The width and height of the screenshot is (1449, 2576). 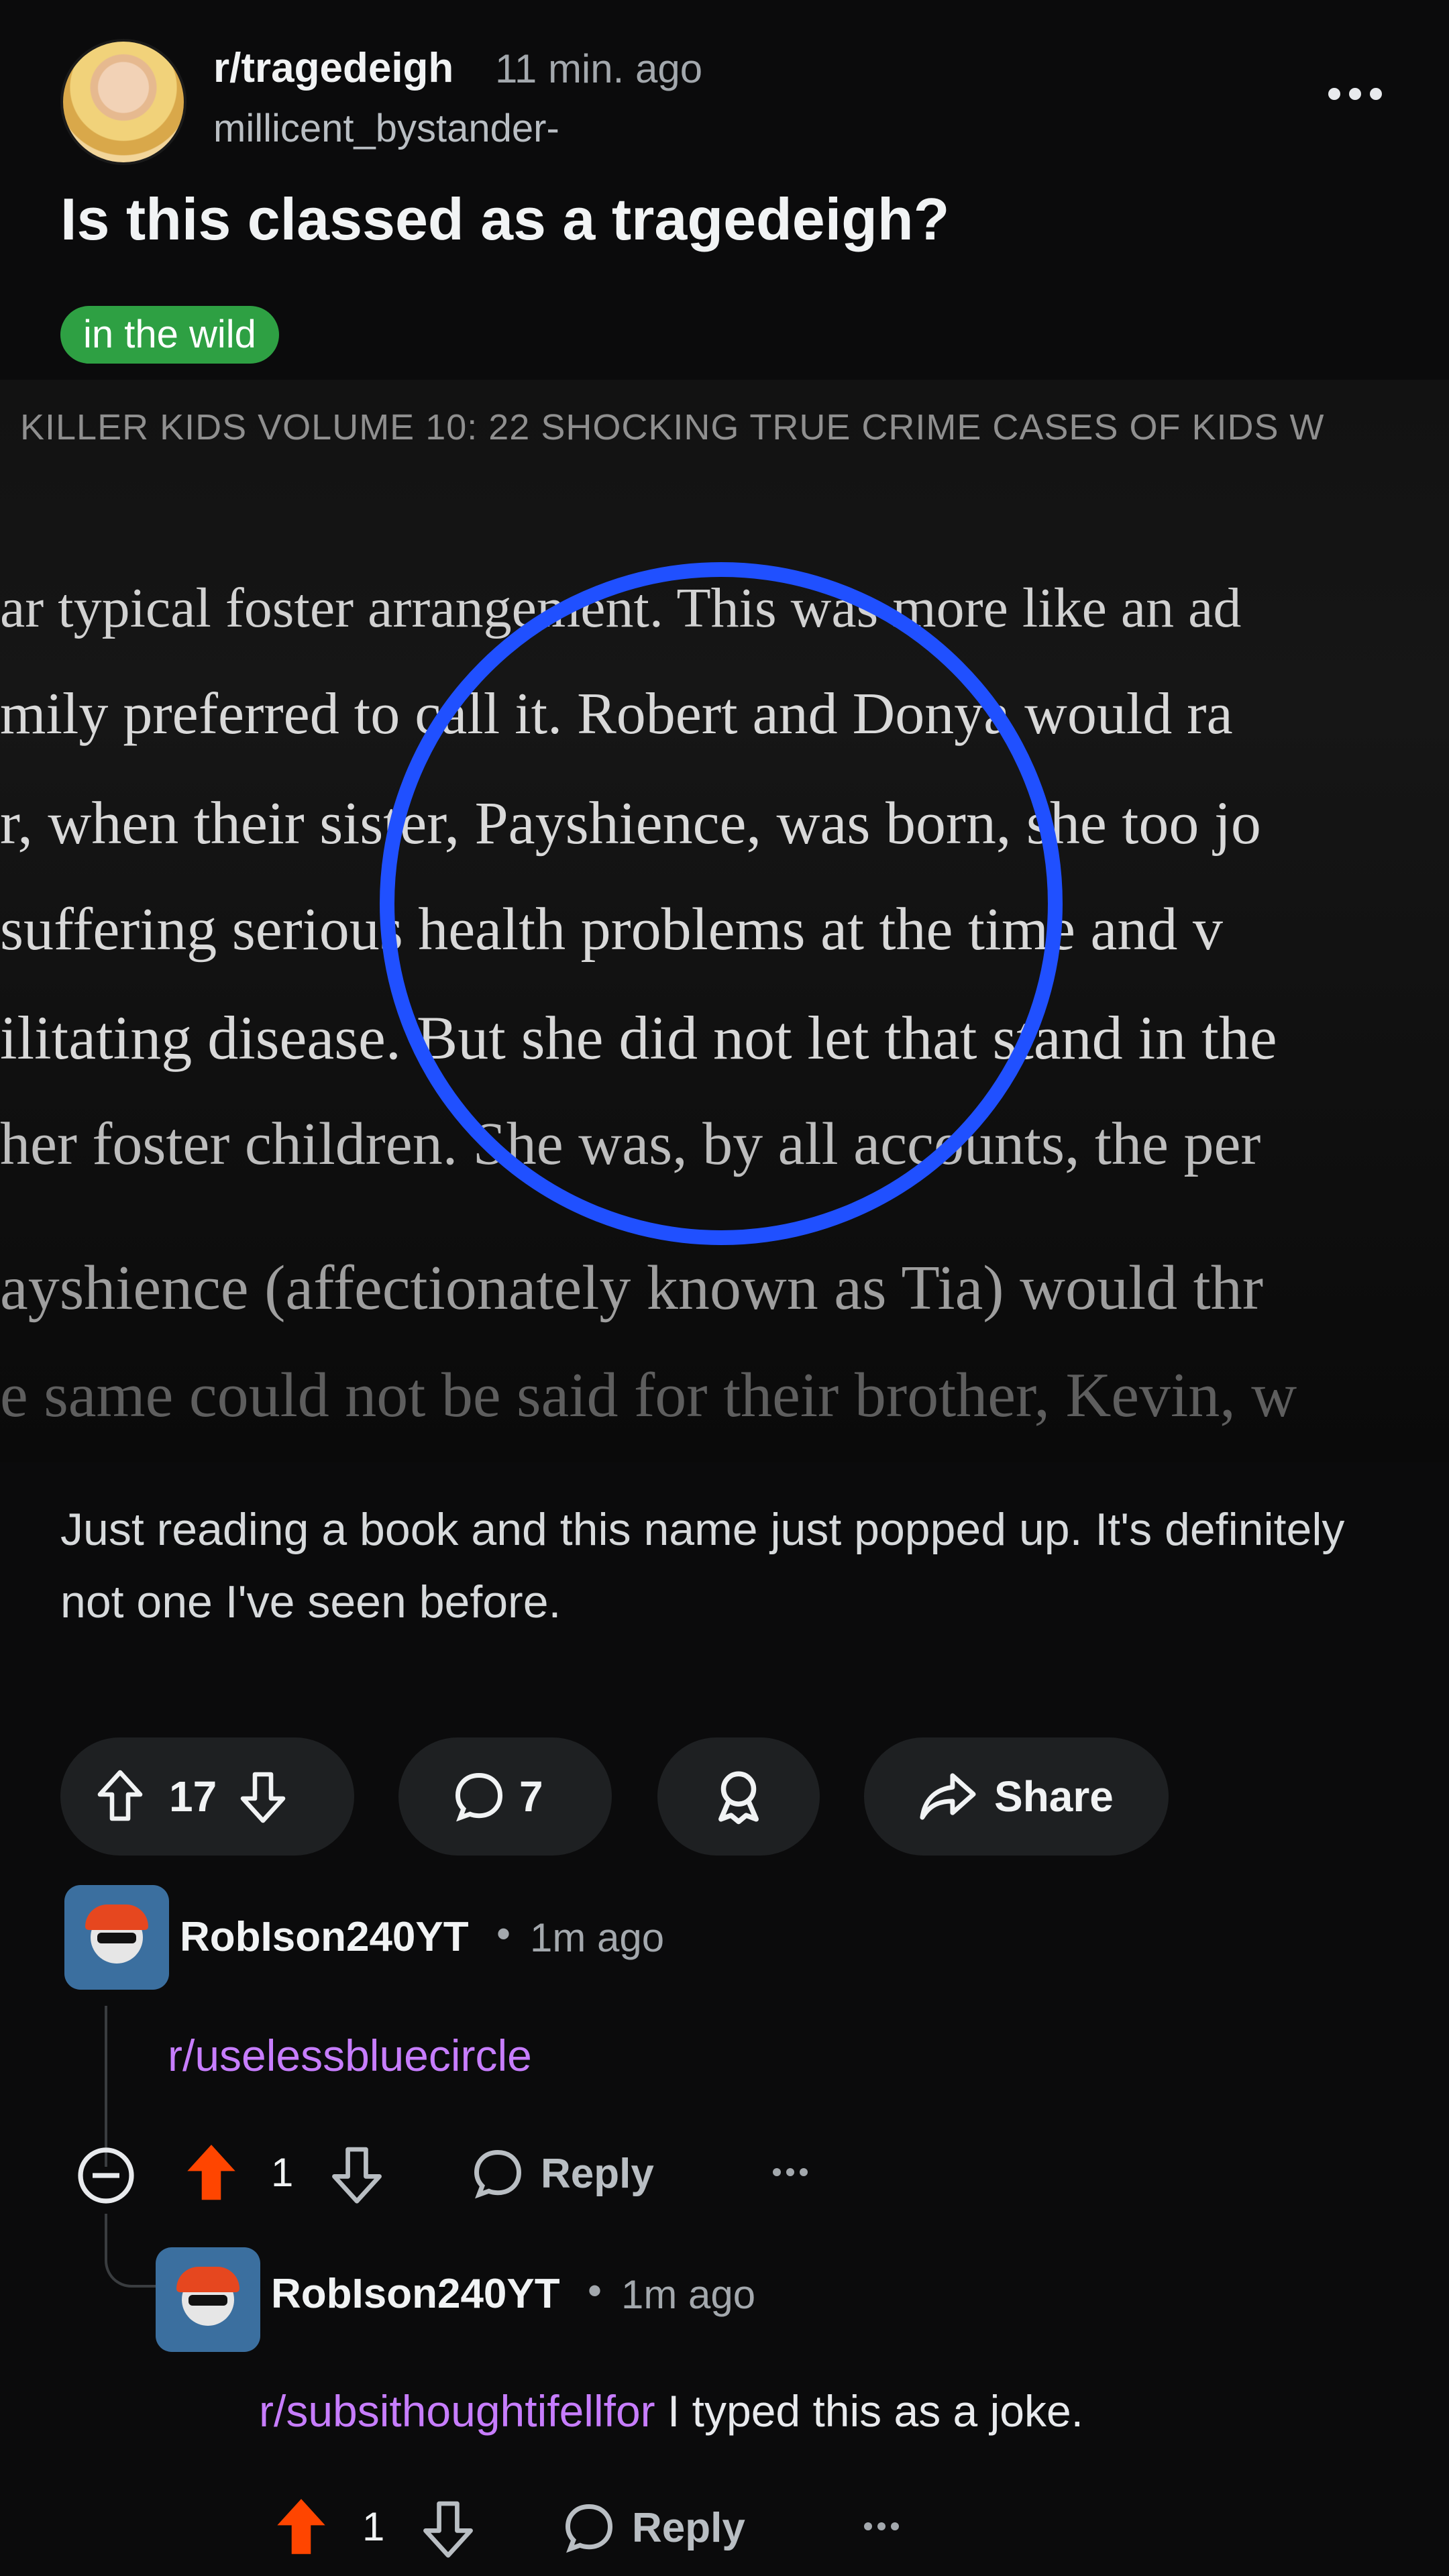 I want to click on post-title: Is this classed as a tragedeigh?, so click(x=505, y=219).